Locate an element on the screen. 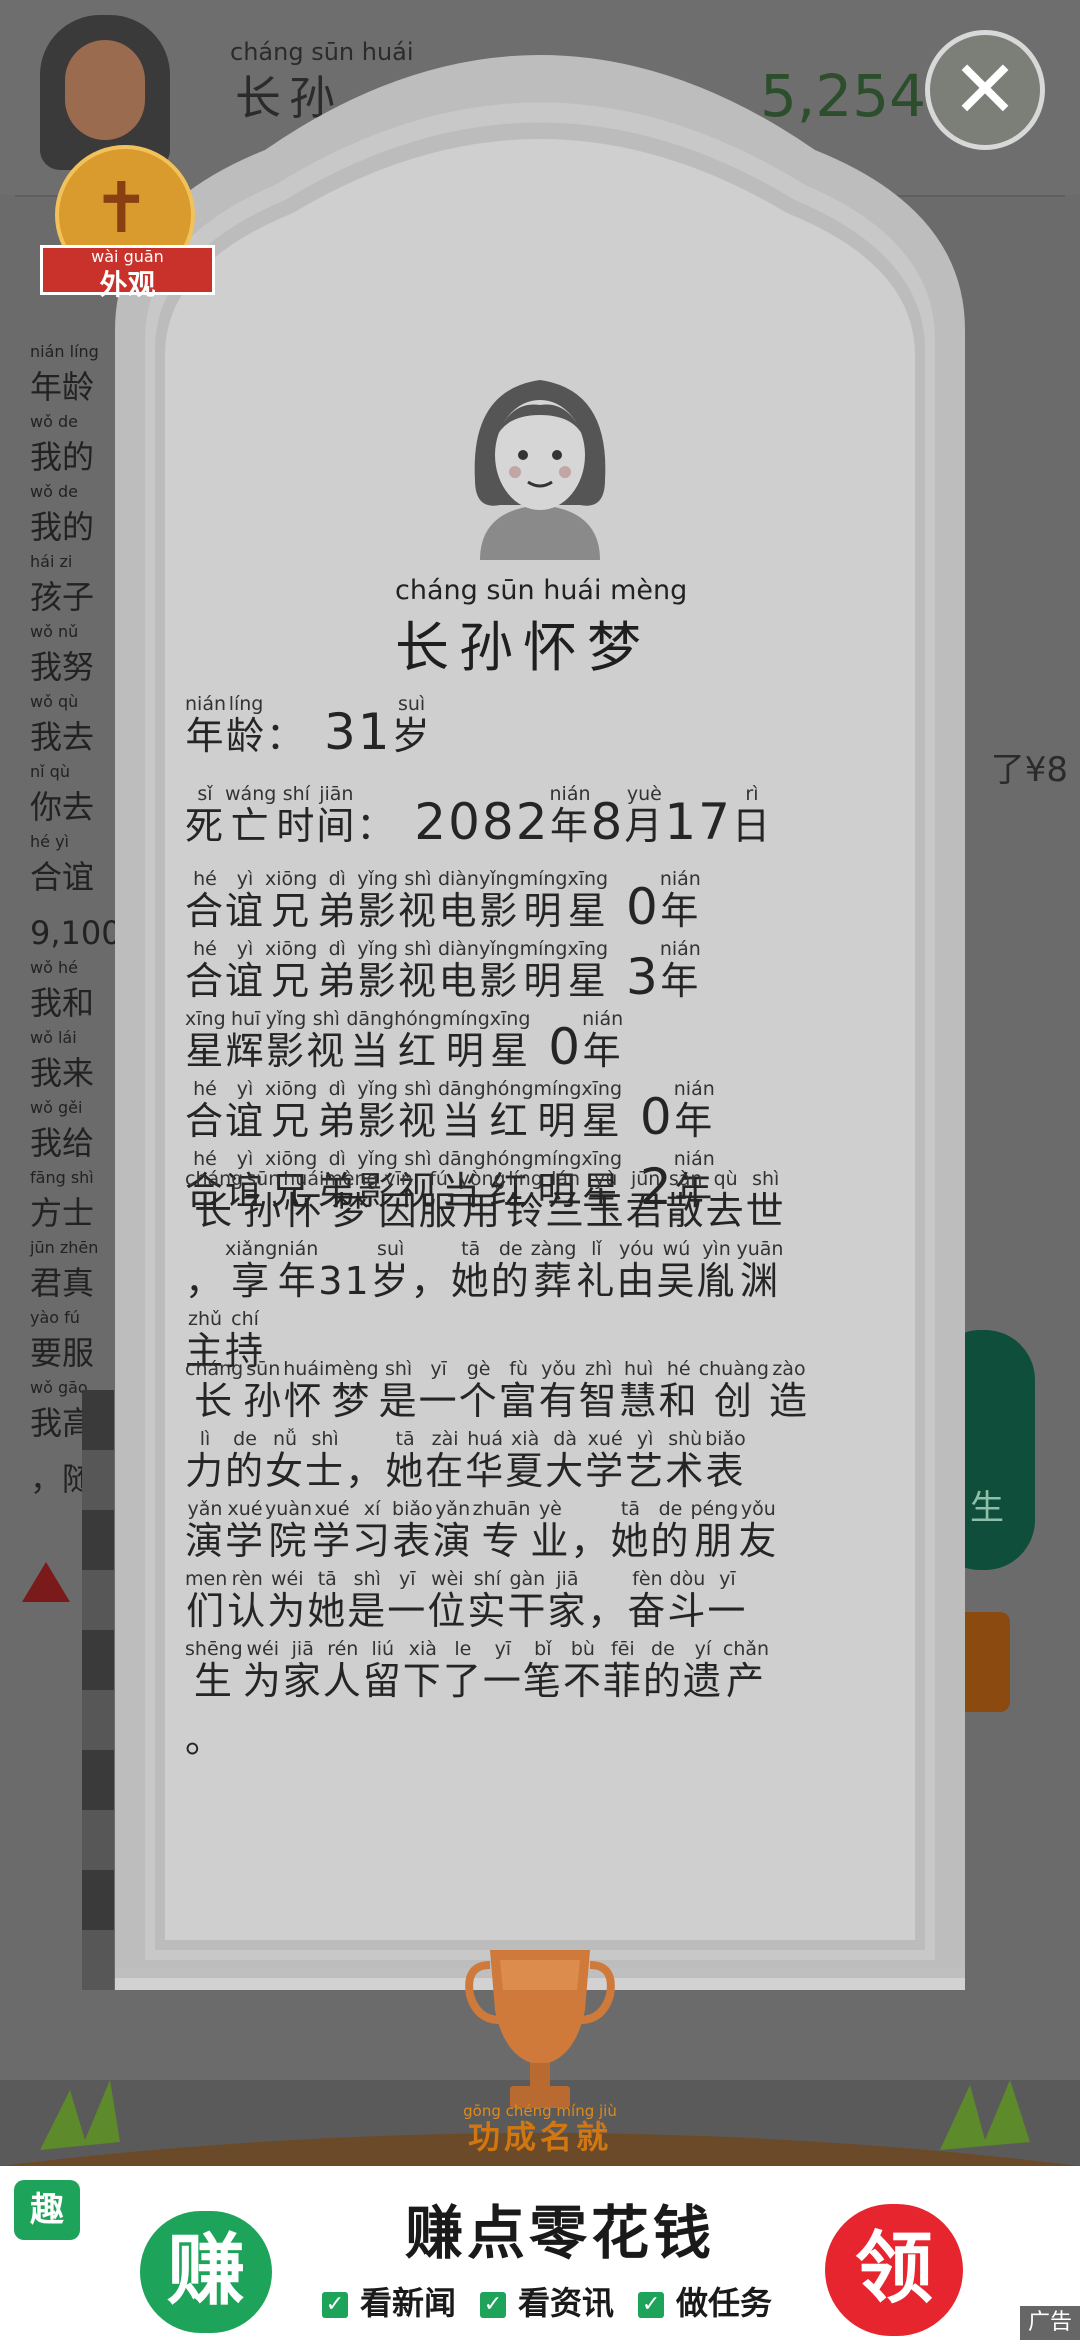  char-text: 影 is located at coordinates (377, 1121).